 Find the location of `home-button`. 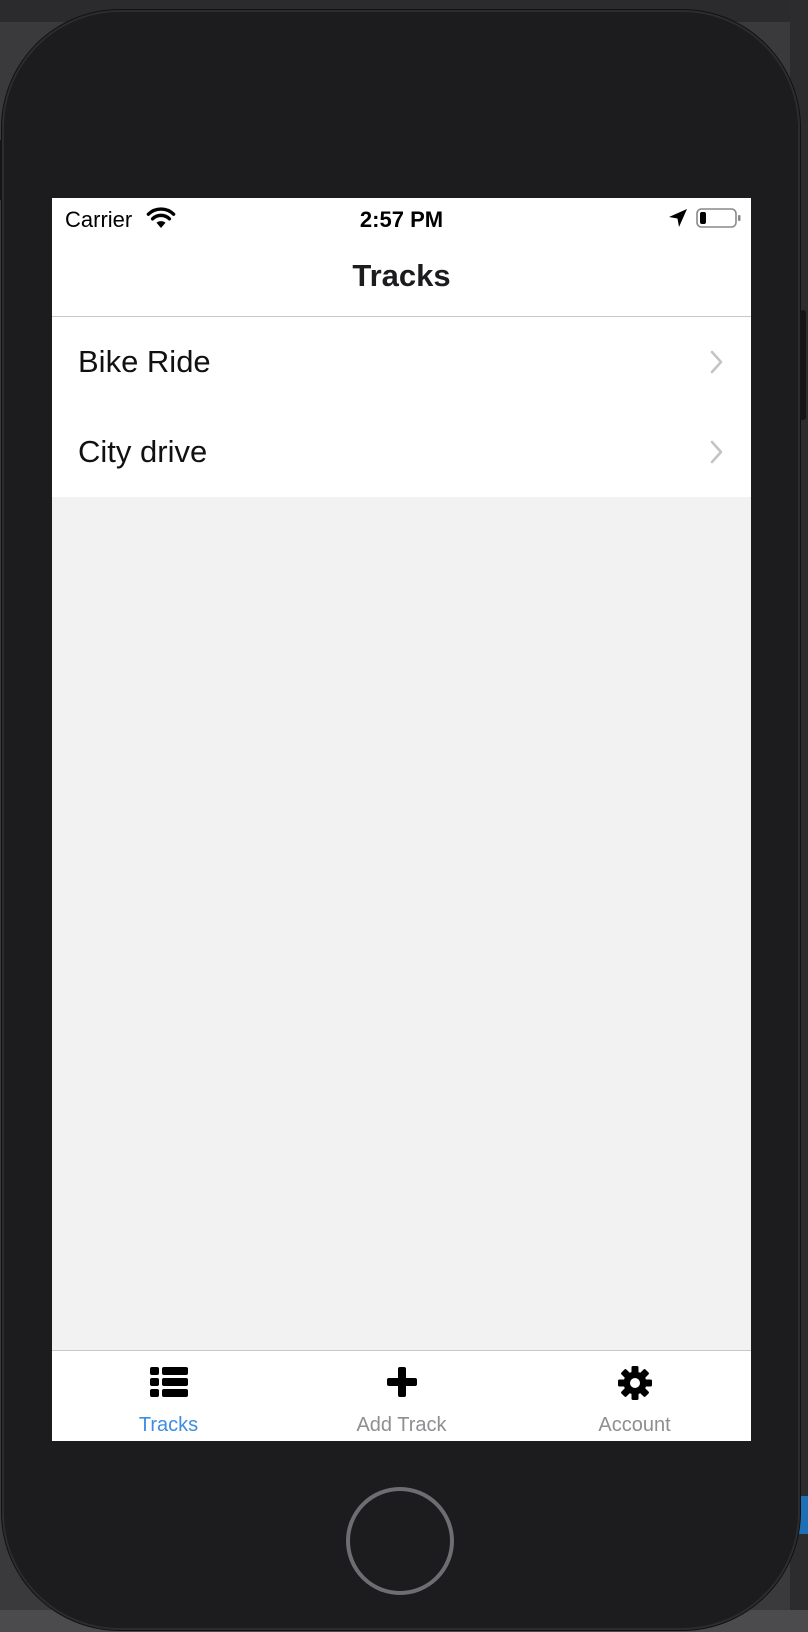

home-button is located at coordinates (400, 1541).